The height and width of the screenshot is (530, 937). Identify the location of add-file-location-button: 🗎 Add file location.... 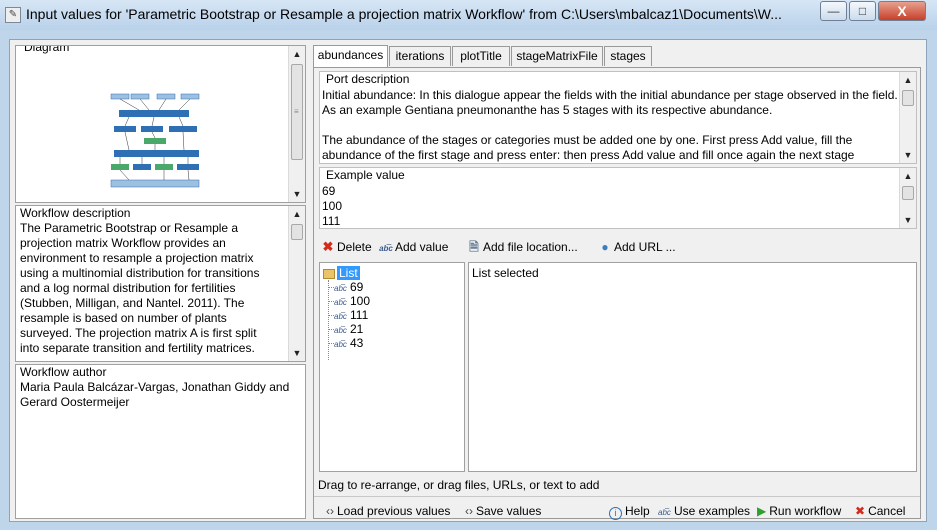
(522, 247).